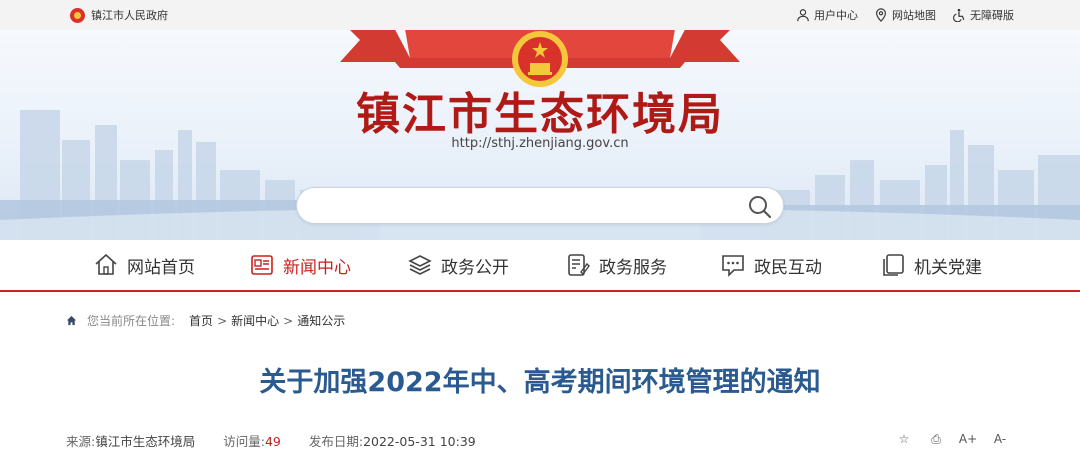 Image resolution: width=1080 pixels, height=459 pixels. I want to click on search-icon, so click(760, 207).